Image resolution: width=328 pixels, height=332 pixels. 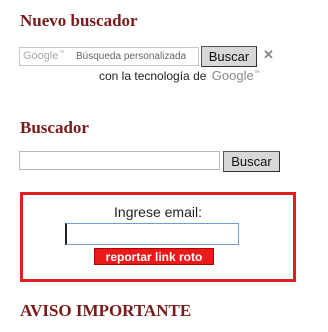 I want to click on nuevo-buscador-heading: Nuevo buscador, so click(x=79, y=20).